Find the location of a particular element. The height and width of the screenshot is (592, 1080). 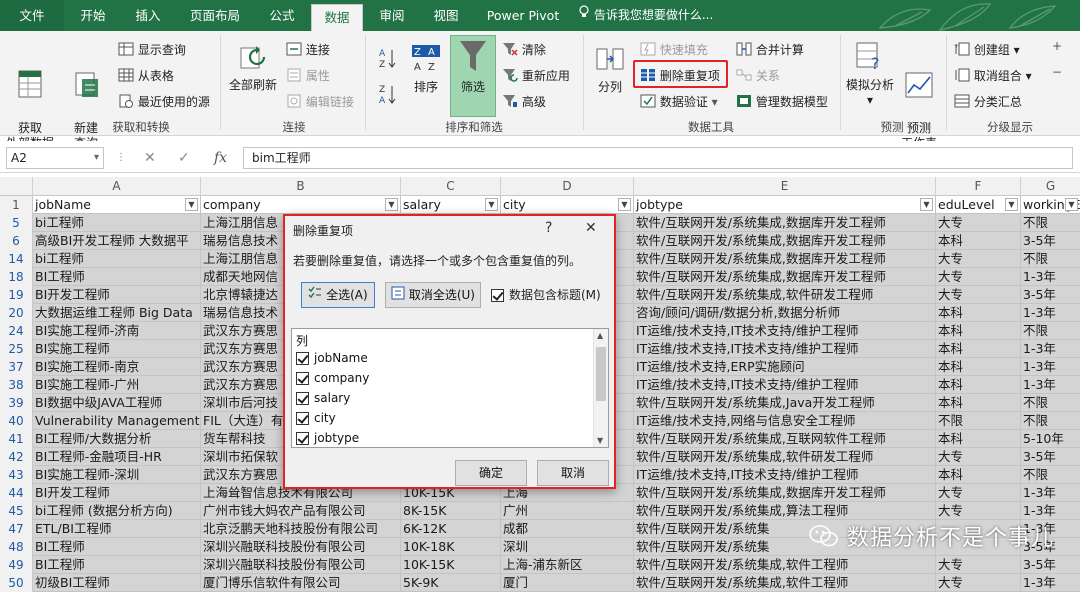

row-header: 20 is located at coordinates (16, 313).